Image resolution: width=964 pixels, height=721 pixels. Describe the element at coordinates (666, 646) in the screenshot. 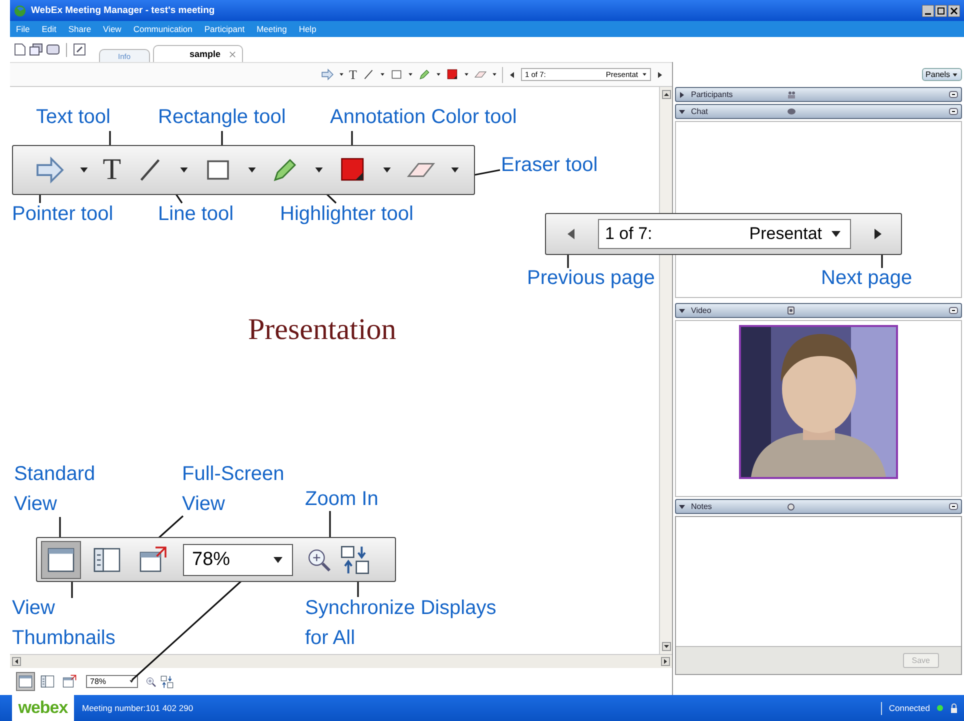

I see `scroll-down-button` at that location.